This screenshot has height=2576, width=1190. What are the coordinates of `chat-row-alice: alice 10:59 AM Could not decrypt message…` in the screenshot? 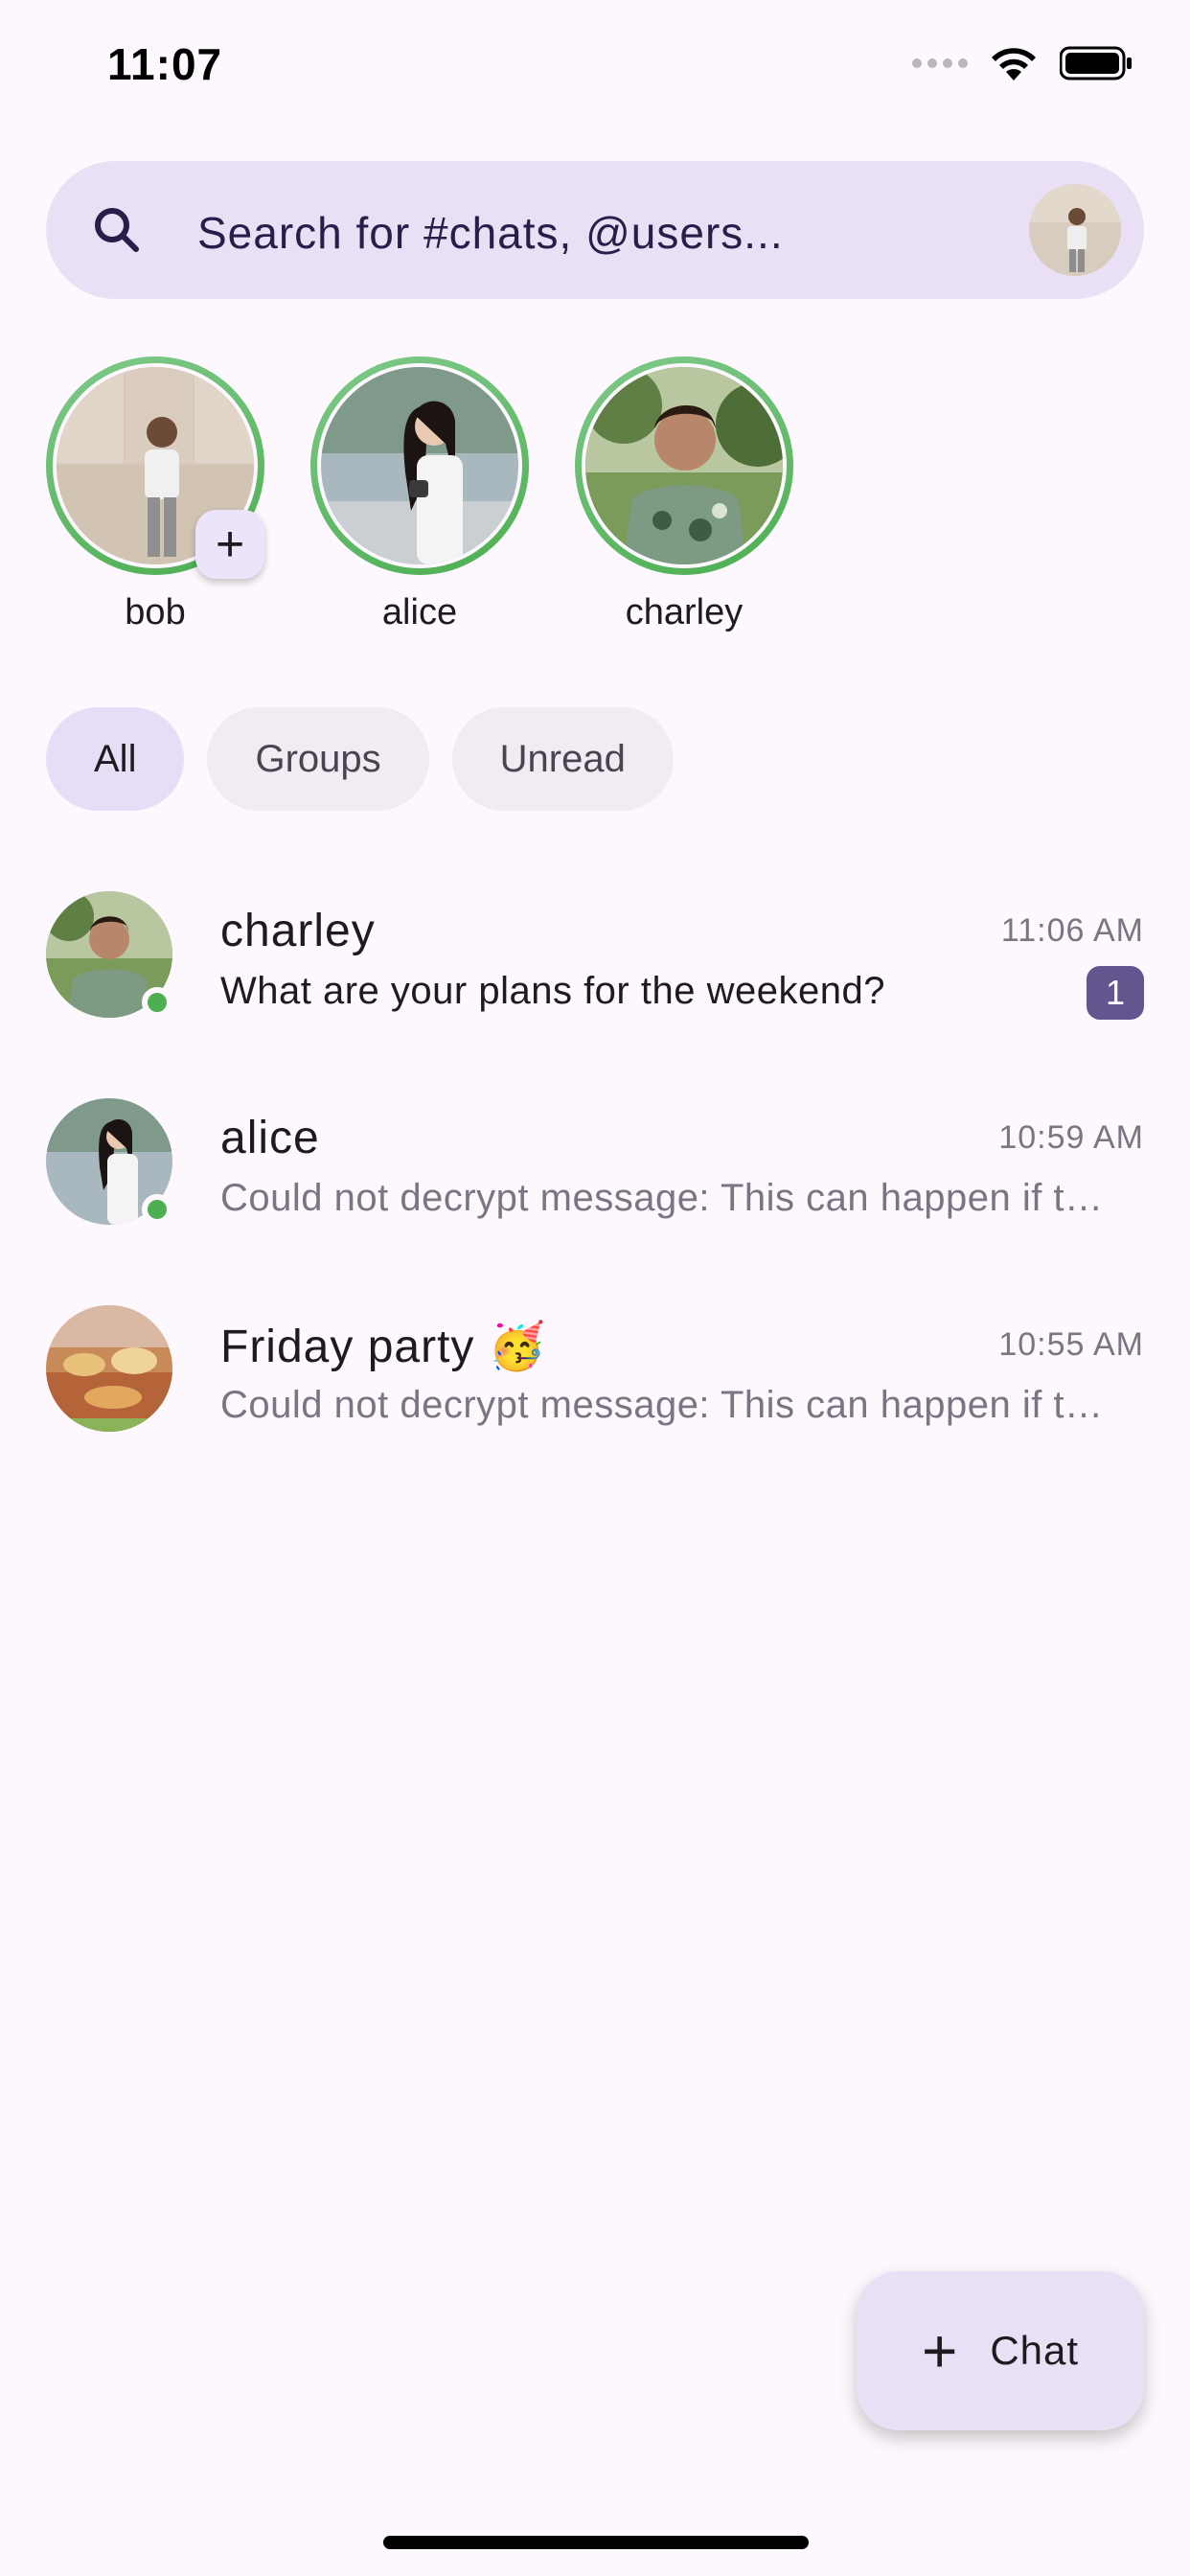 It's located at (595, 1173).